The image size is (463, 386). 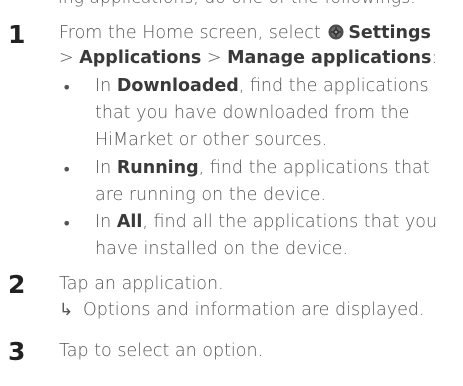 I want to click on step-3-text: Tap to select an option., so click(x=161, y=351).